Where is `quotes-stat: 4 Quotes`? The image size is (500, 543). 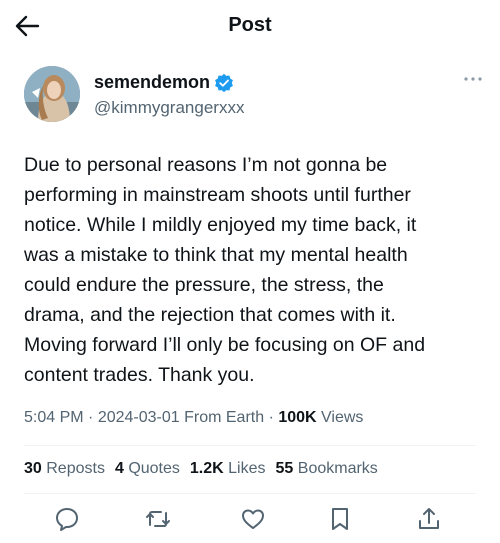
quotes-stat: 4 Quotes is located at coordinates (147, 469).